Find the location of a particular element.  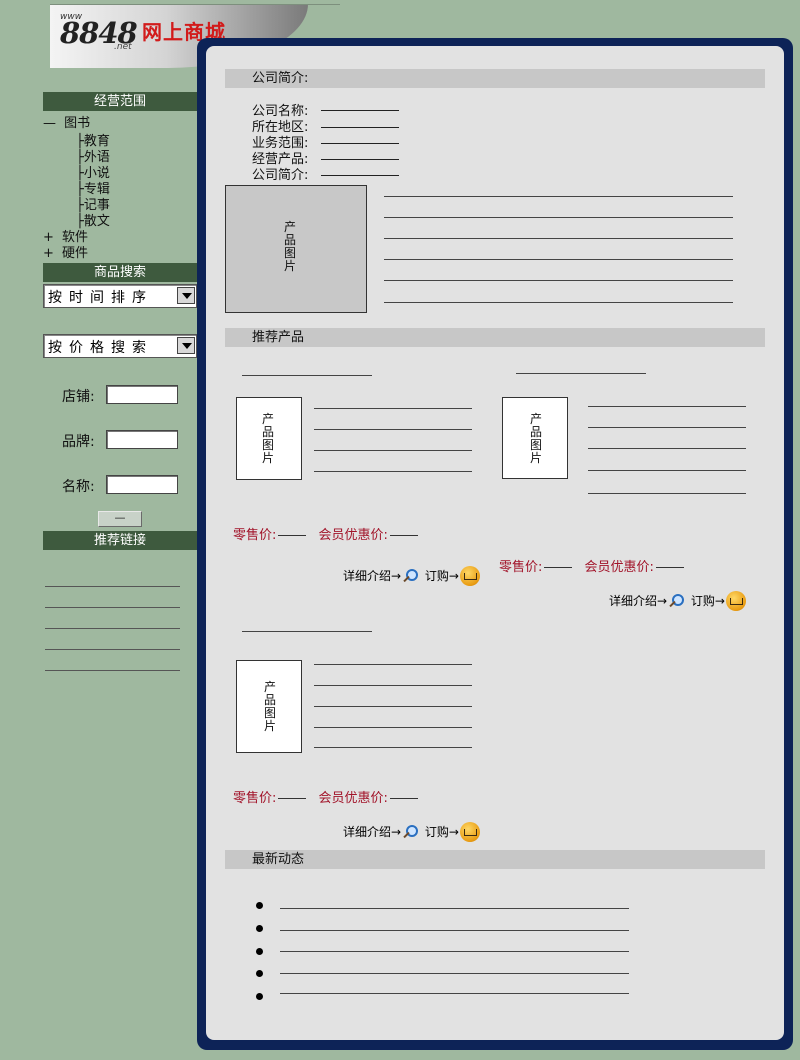

company-products-label: 经营产品: is located at coordinates (280, 159).